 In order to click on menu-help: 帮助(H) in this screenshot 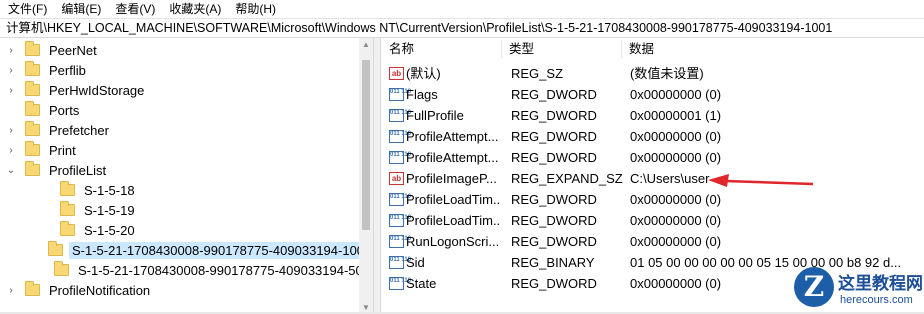, I will do `click(254, 9)`.